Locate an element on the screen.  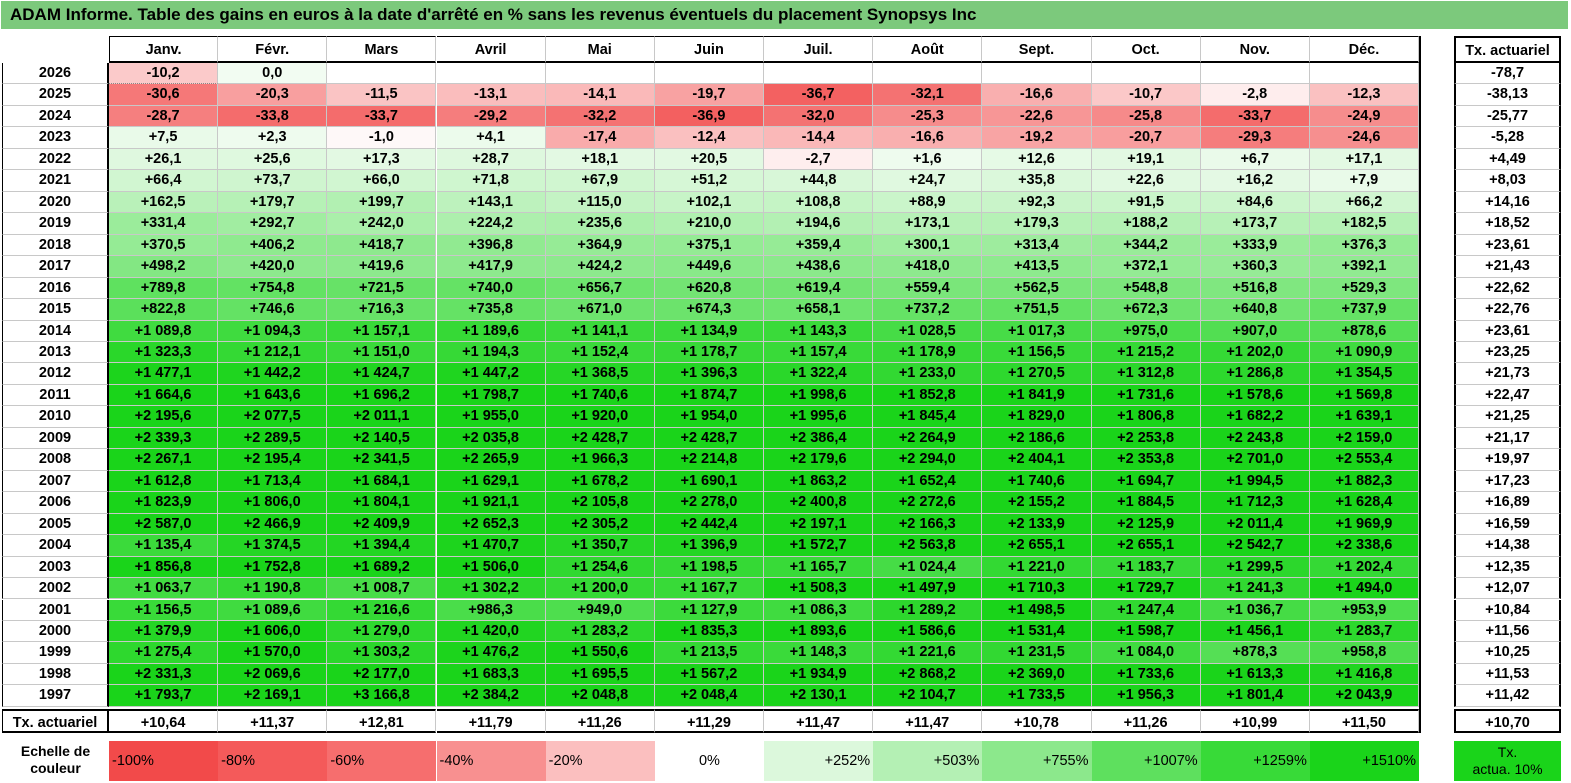
heatmap-cell: +375,1 is located at coordinates (709, 245).